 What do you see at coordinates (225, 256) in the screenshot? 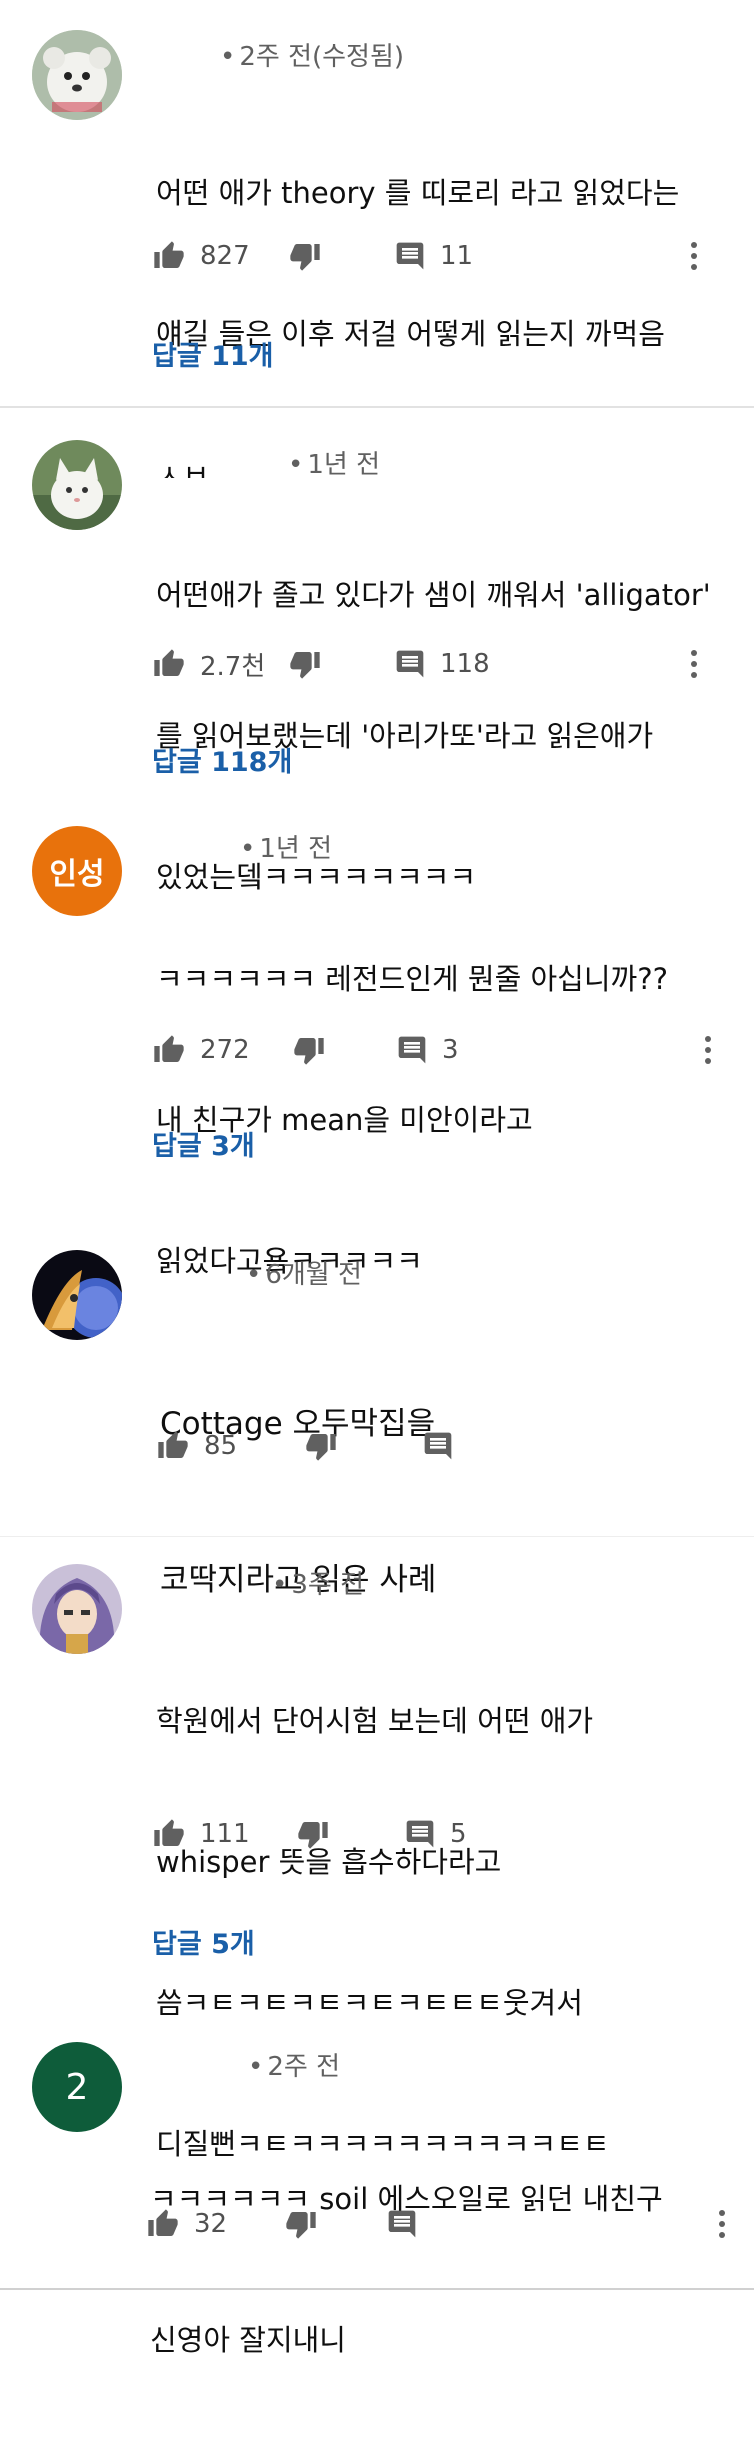
I see `like-count: 827` at bounding box center [225, 256].